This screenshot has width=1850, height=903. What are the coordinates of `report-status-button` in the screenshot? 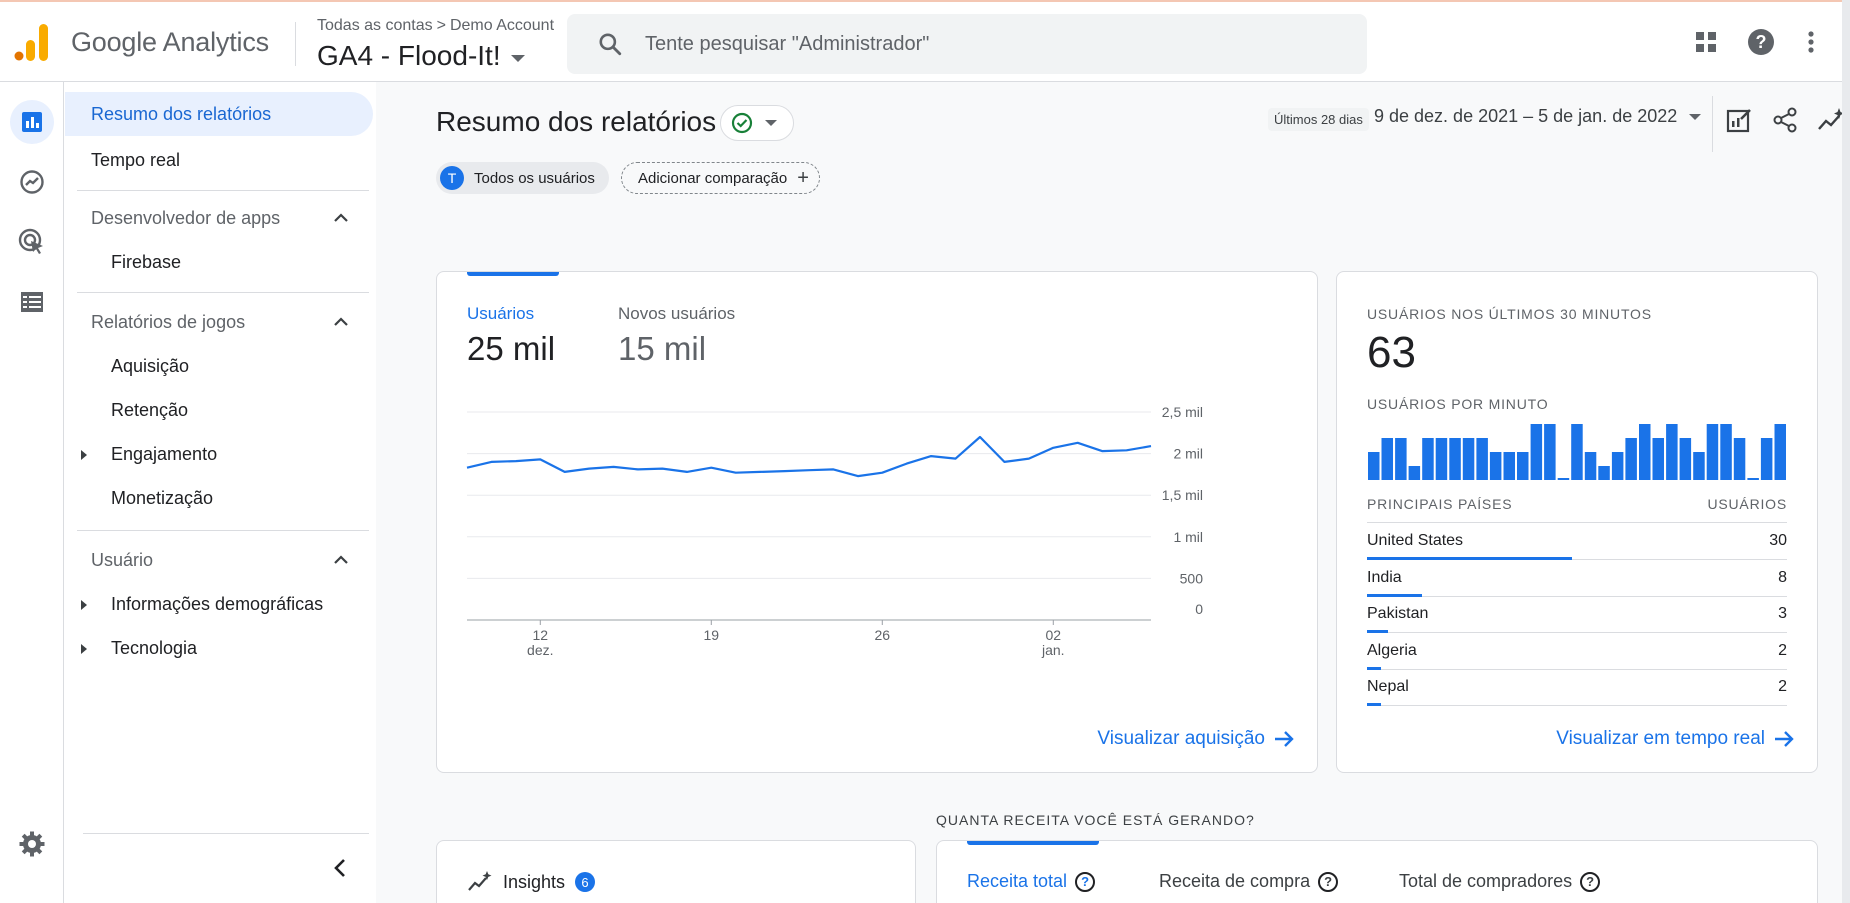 It's located at (757, 123).